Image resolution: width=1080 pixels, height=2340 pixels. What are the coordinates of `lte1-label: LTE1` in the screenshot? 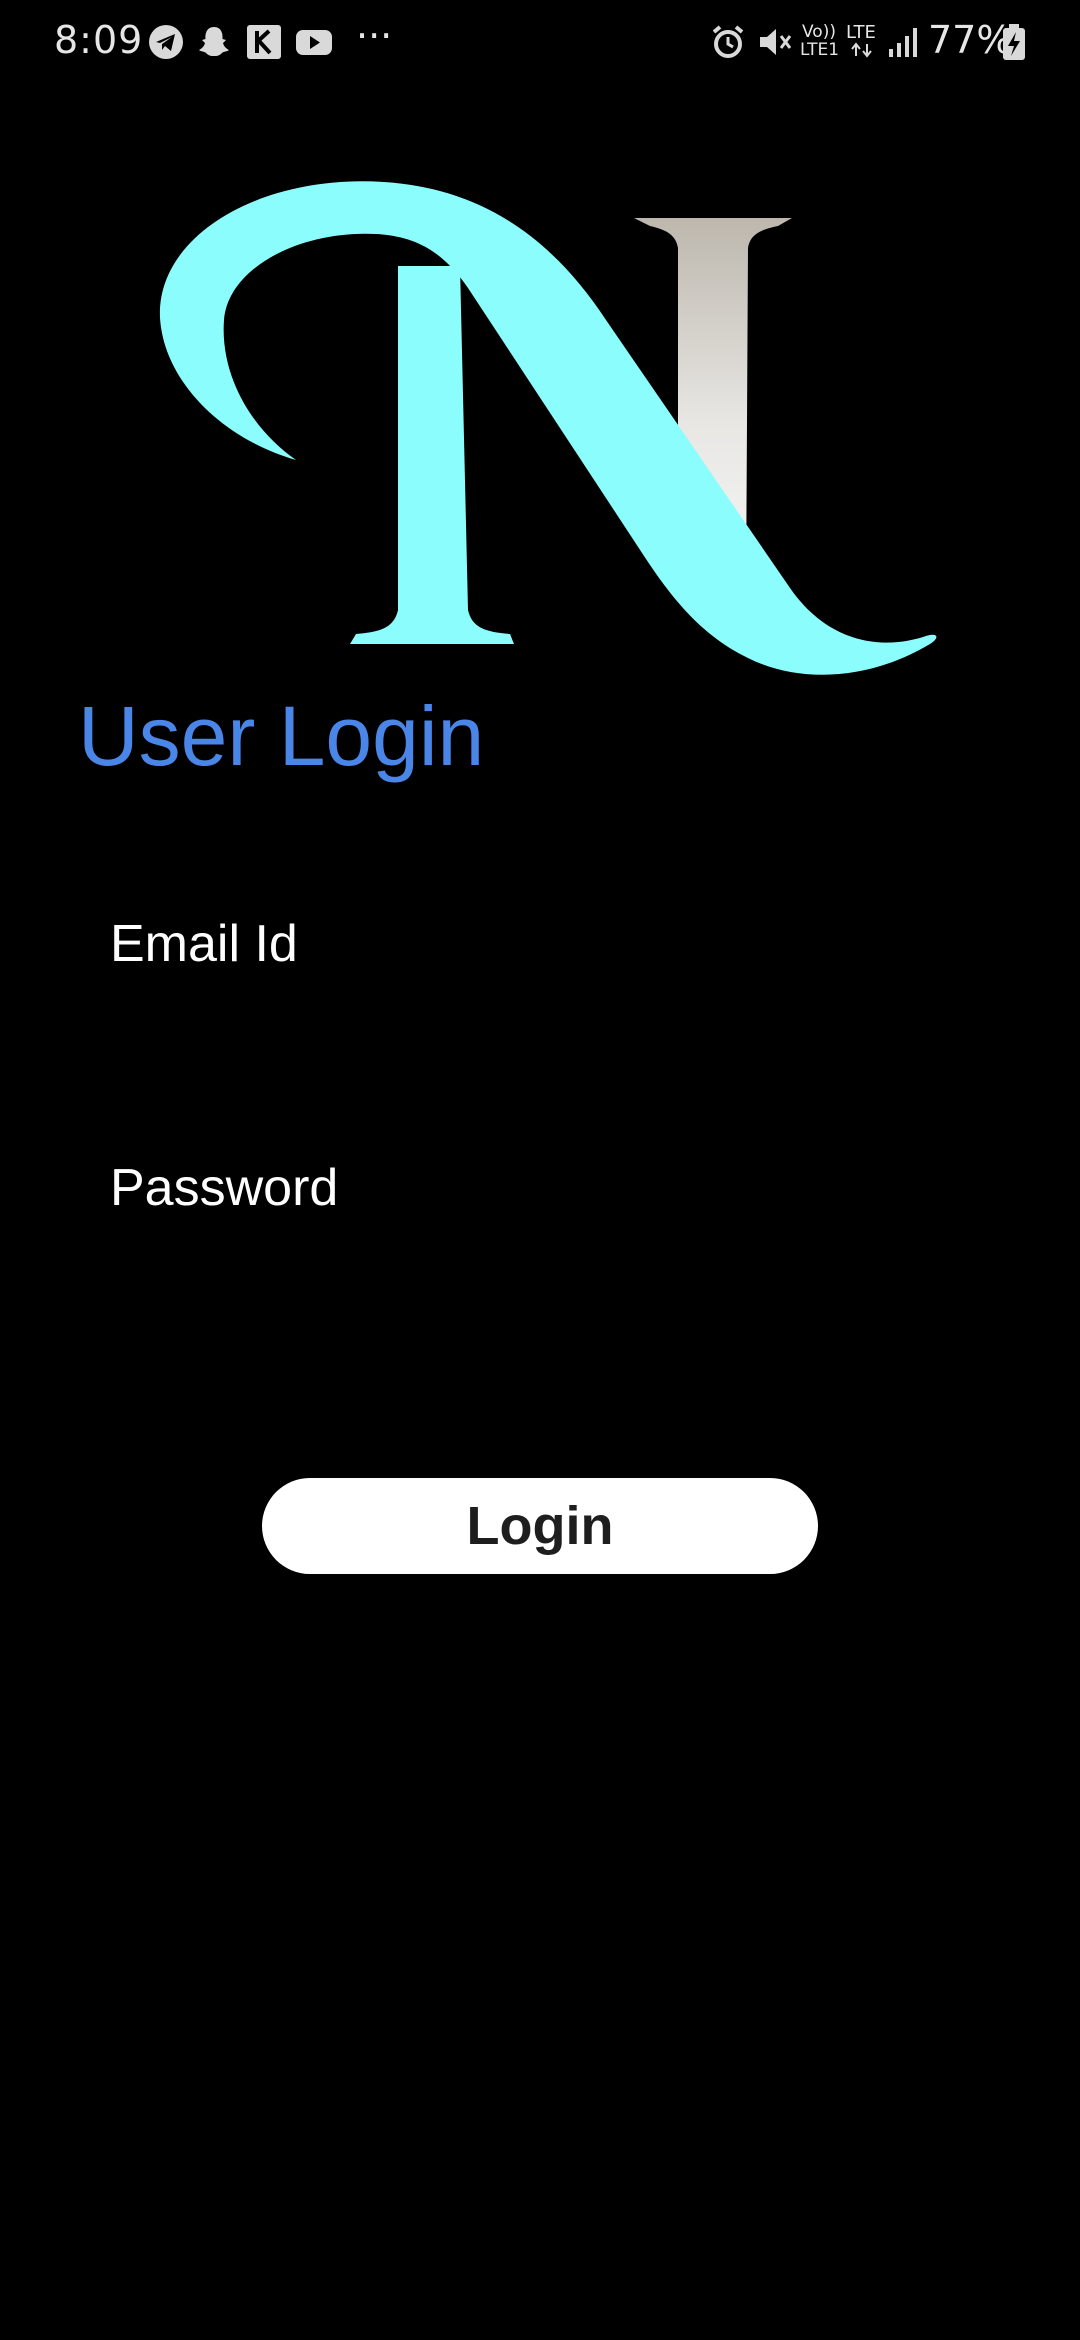 It's located at (820, 50).